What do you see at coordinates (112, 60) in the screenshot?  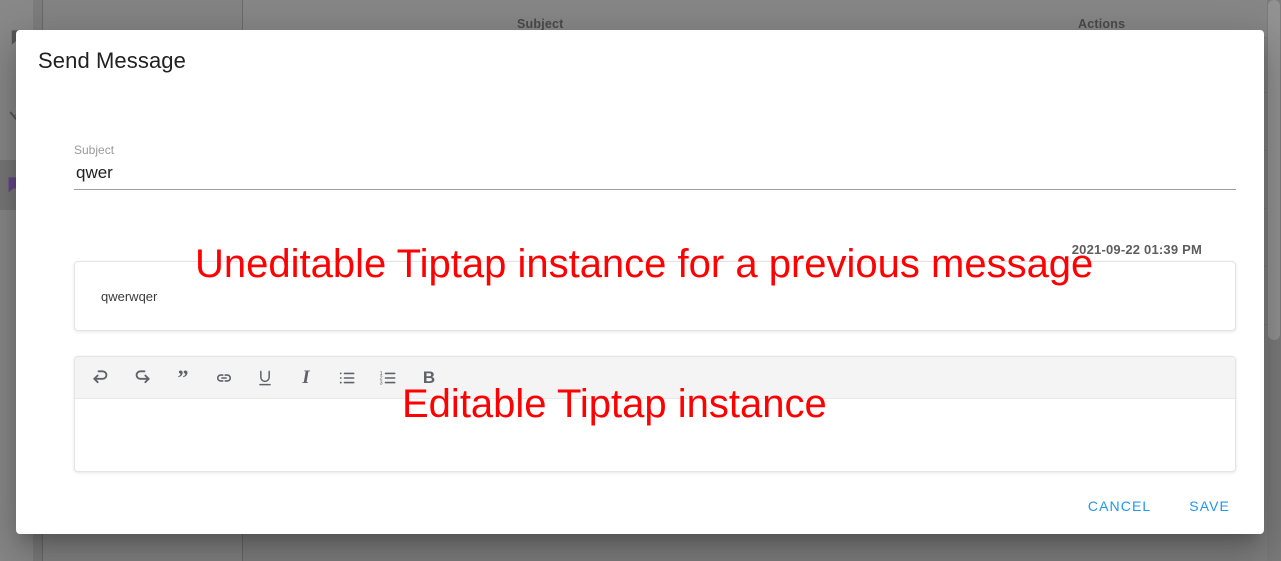 I see `dialog-title: Send Message` at bounding box center [112, 60].